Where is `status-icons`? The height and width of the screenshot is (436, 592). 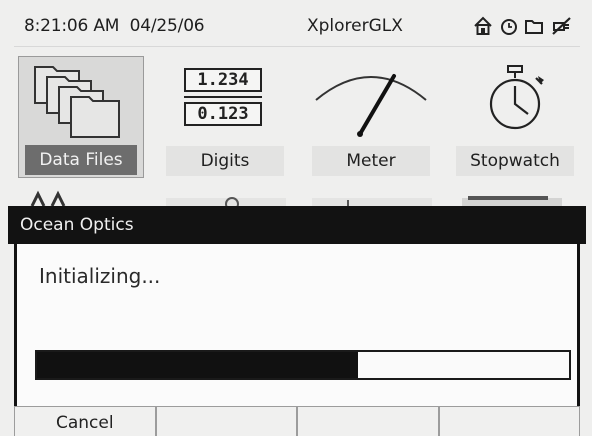
status-icons is located at coordinates (523, 28).